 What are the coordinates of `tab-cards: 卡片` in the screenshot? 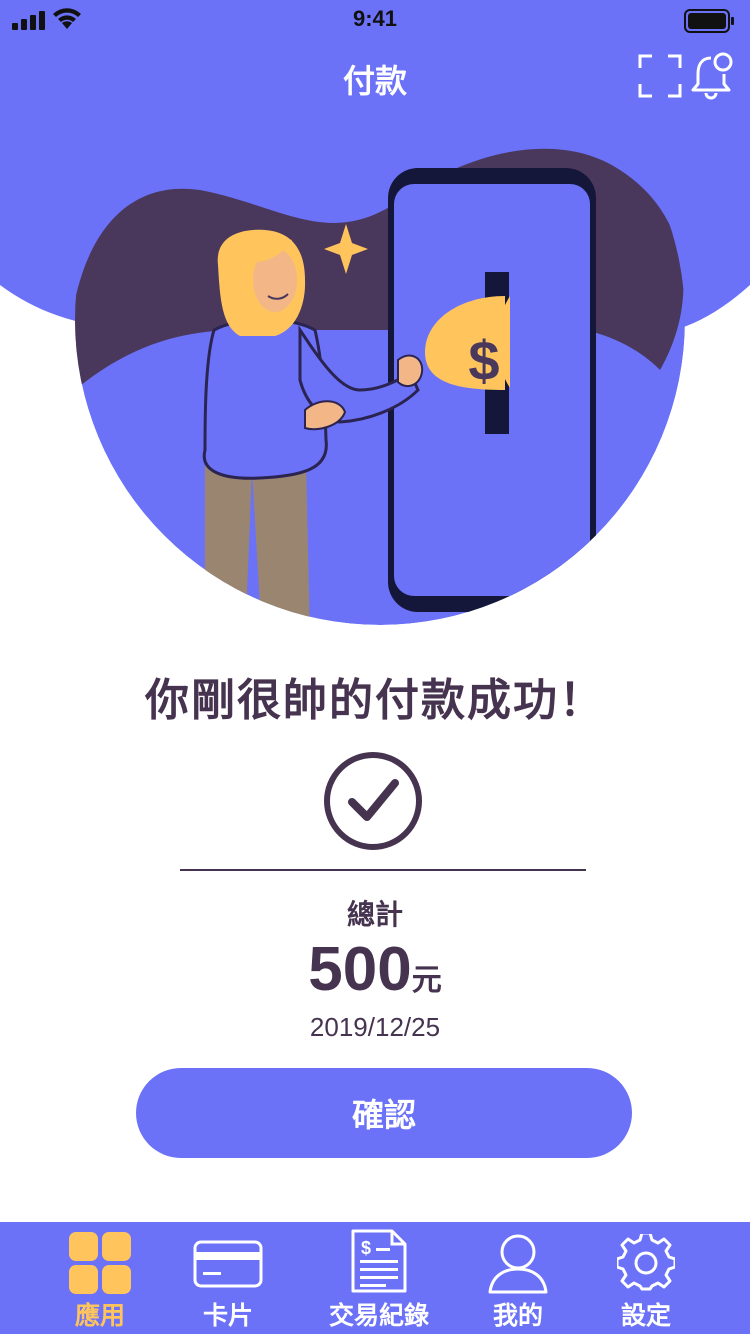 It's located at (228, 1278).